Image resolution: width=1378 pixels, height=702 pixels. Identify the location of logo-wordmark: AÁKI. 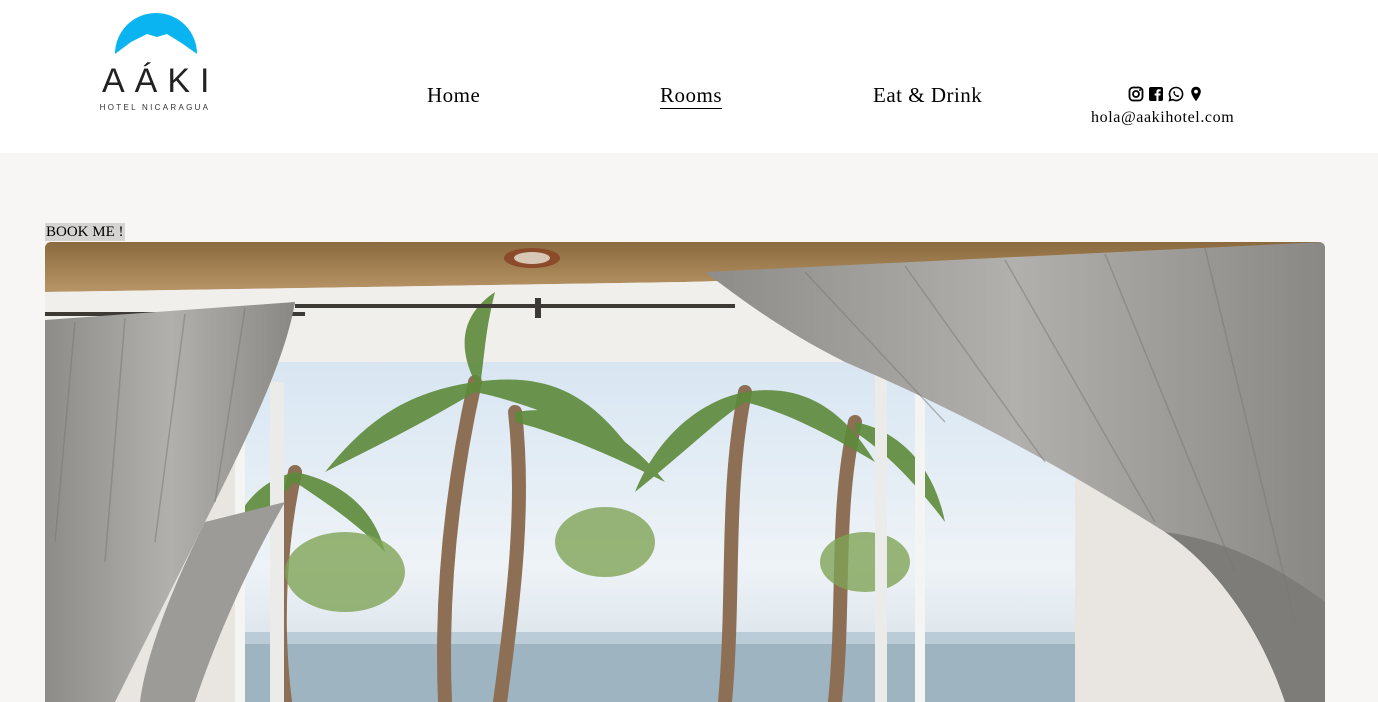
(161, 81).